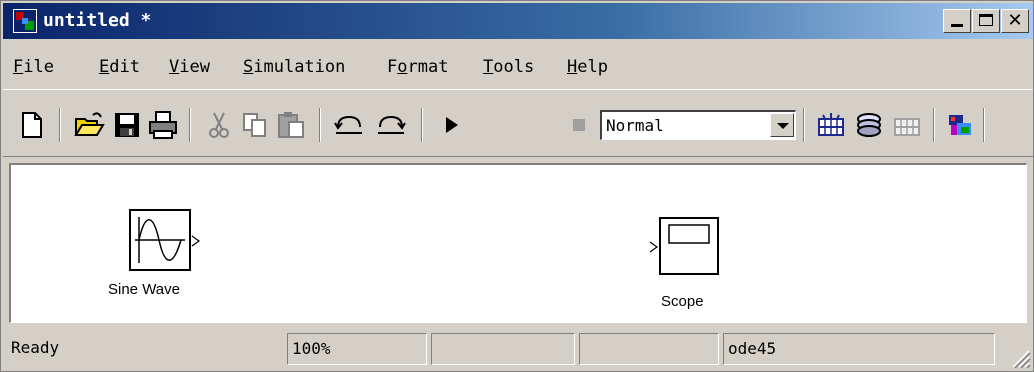 Image resolution: width=1034 pixels, height=372 pixels. I want to click on sine-wave-icon, so click(160, 240).